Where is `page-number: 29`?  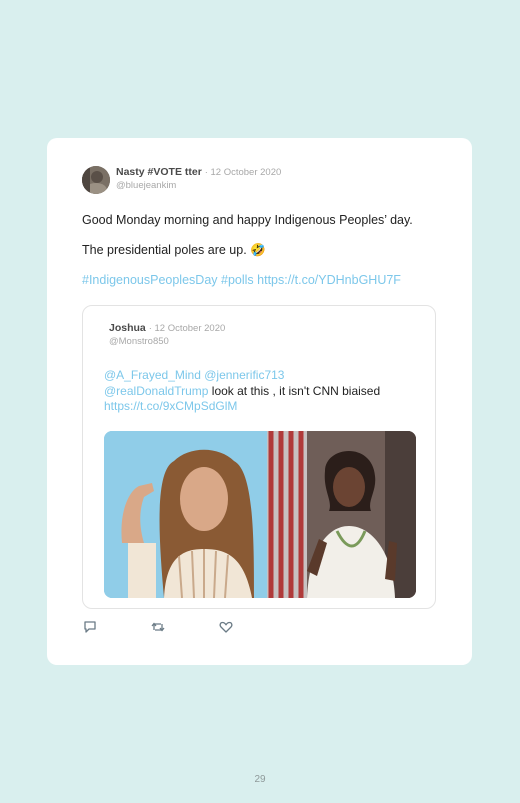 page-number: 29 is located at coordinates (260, 779).